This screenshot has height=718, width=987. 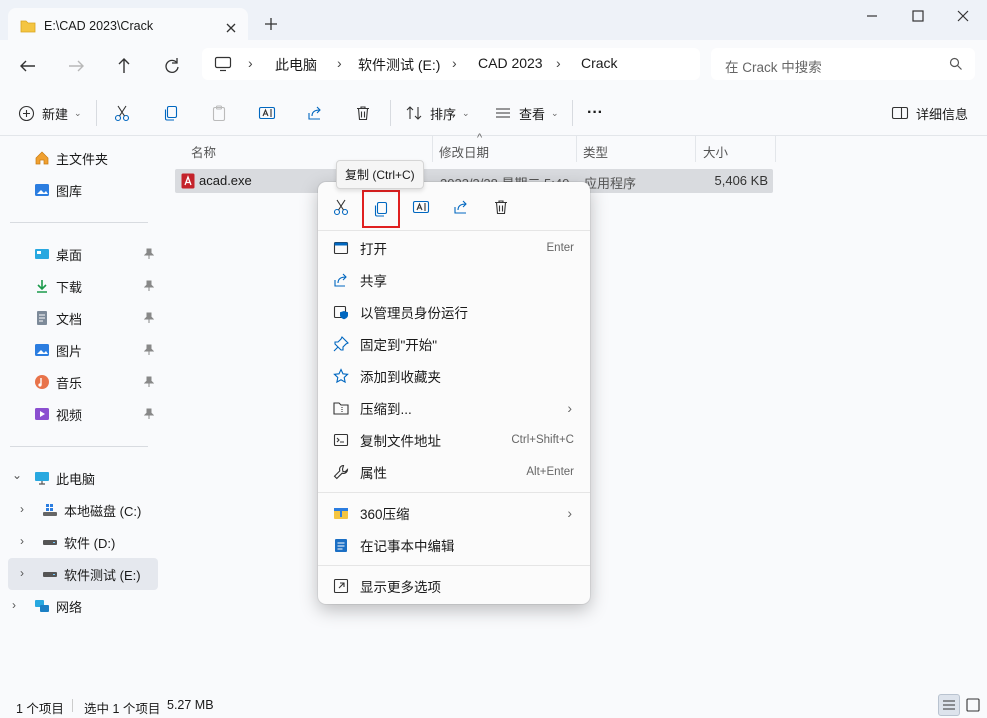 I want to click on search-placeholder: 在 Crack 中搜索, so click(x=773, y=67).